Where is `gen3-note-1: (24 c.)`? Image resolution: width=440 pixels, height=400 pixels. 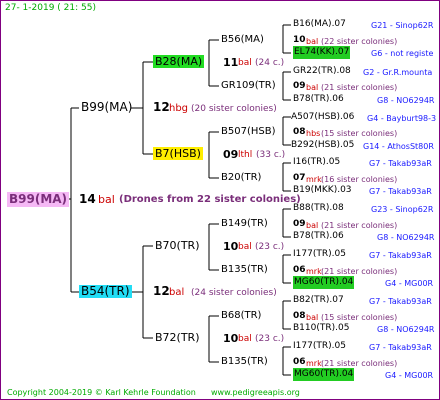
gen3-note-1: (24 c.) is located at coordinates (270, 63).